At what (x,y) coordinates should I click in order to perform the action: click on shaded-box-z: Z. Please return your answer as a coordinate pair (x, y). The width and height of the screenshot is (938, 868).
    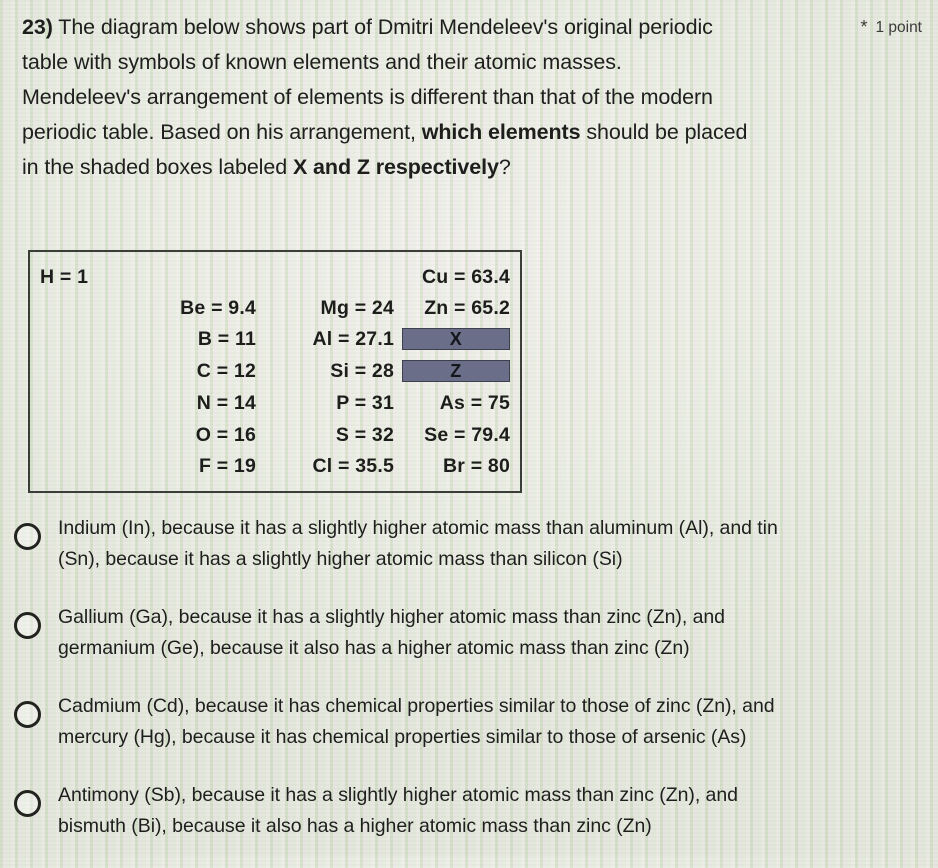
    Looking at the image, I should click on (456, 371).